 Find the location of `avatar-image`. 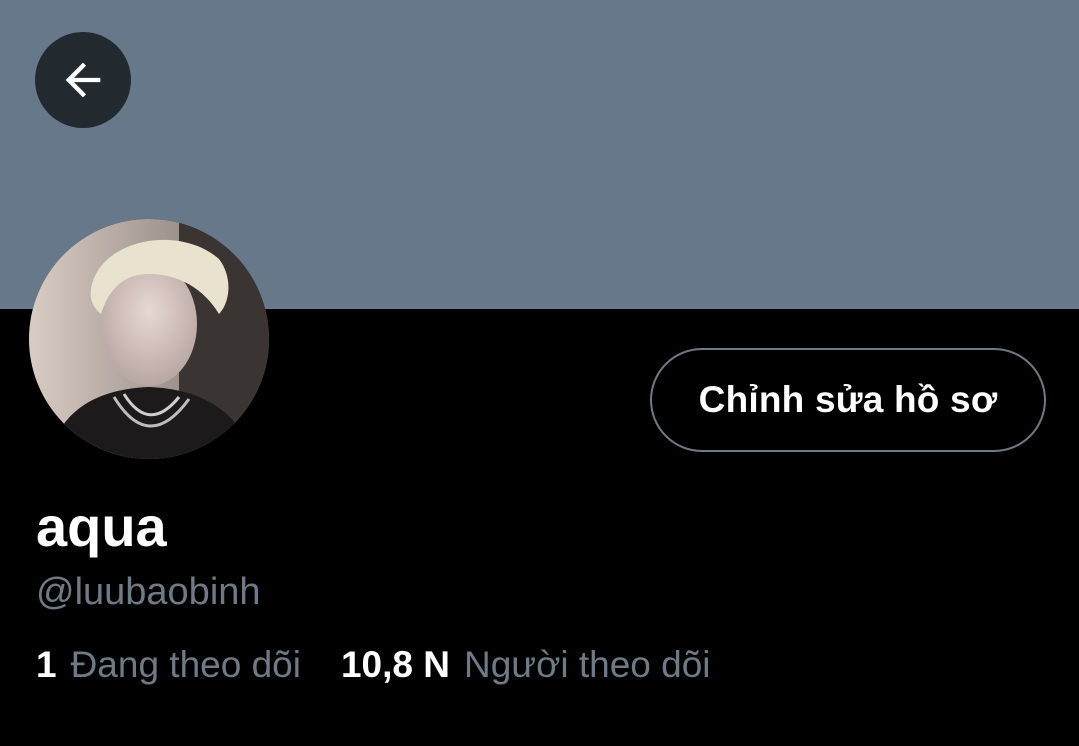

avatar-image is located at coordinates (149, 339).